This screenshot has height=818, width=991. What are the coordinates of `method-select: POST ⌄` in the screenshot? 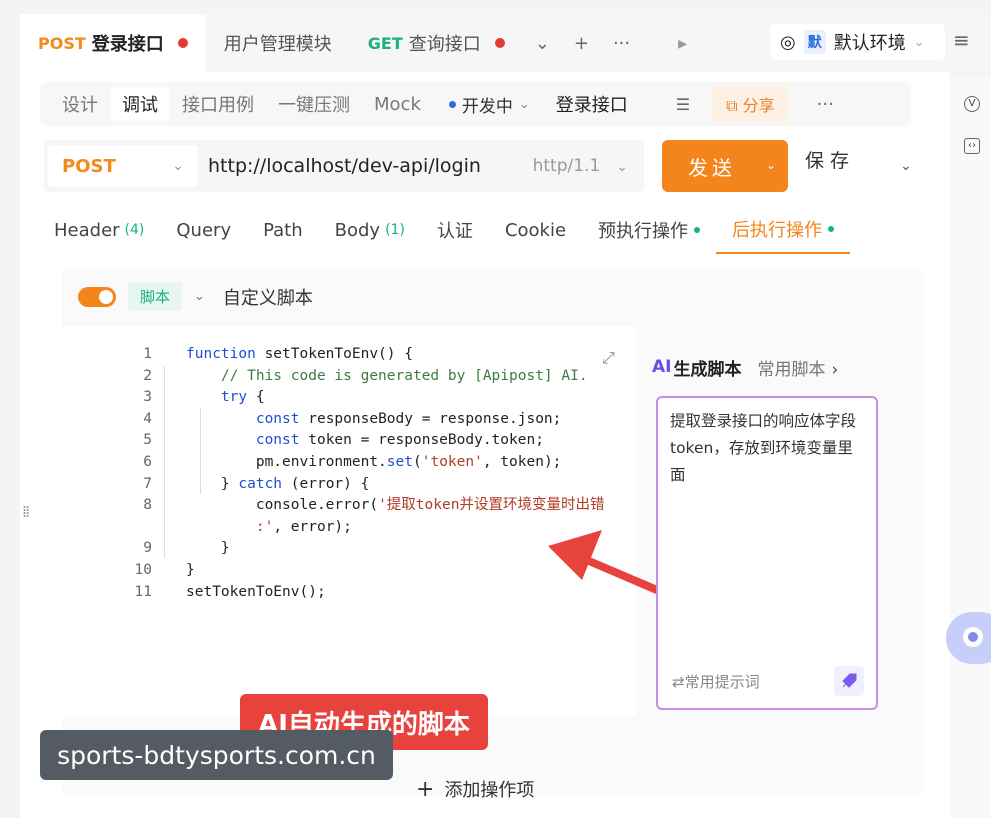 It's located at (123, 166).